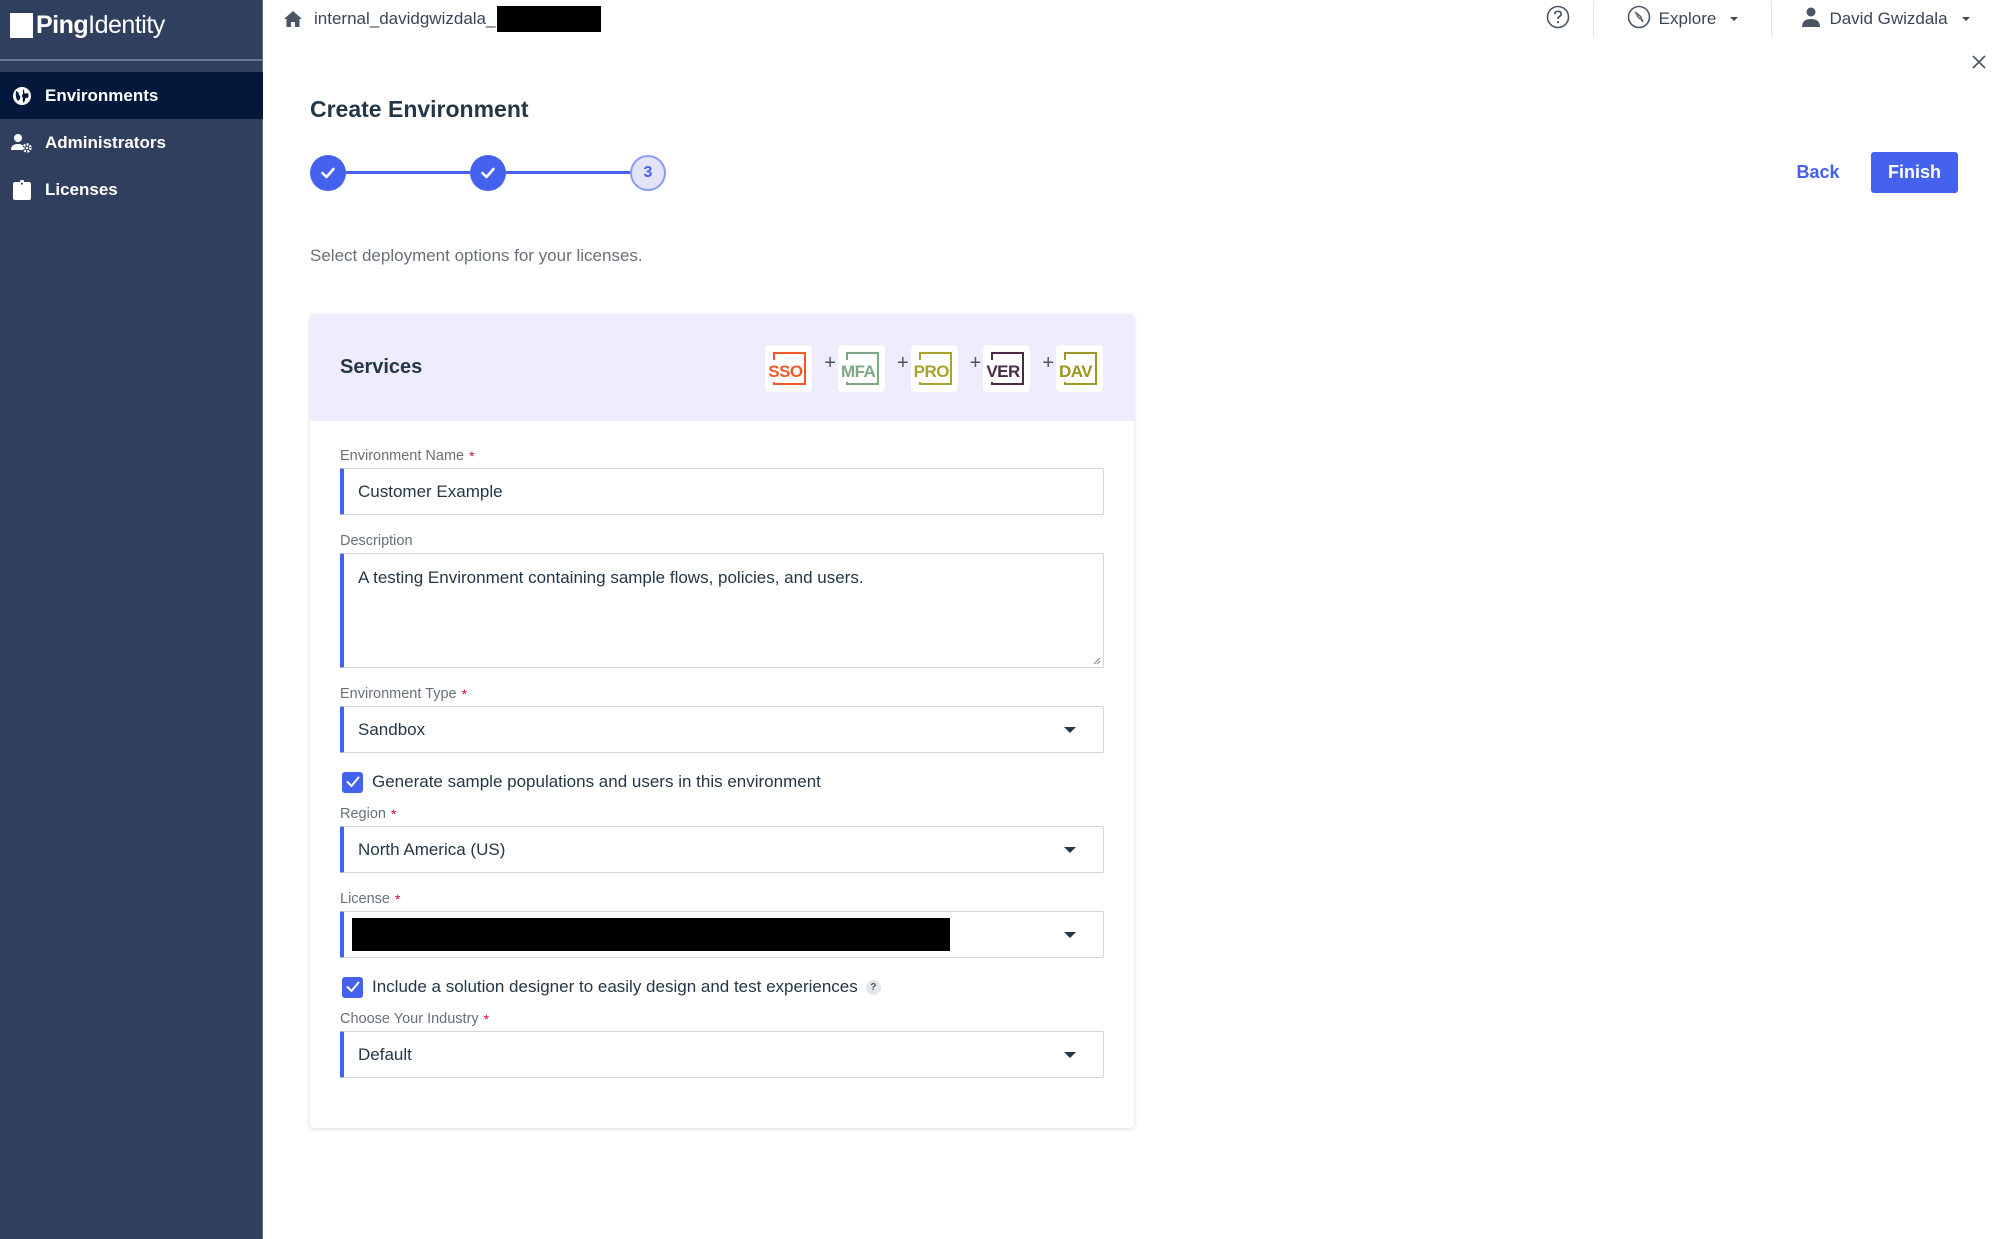  I want to click on service-badges: SSO + MFA + PRO + VER + DAV, so click(934, 368).